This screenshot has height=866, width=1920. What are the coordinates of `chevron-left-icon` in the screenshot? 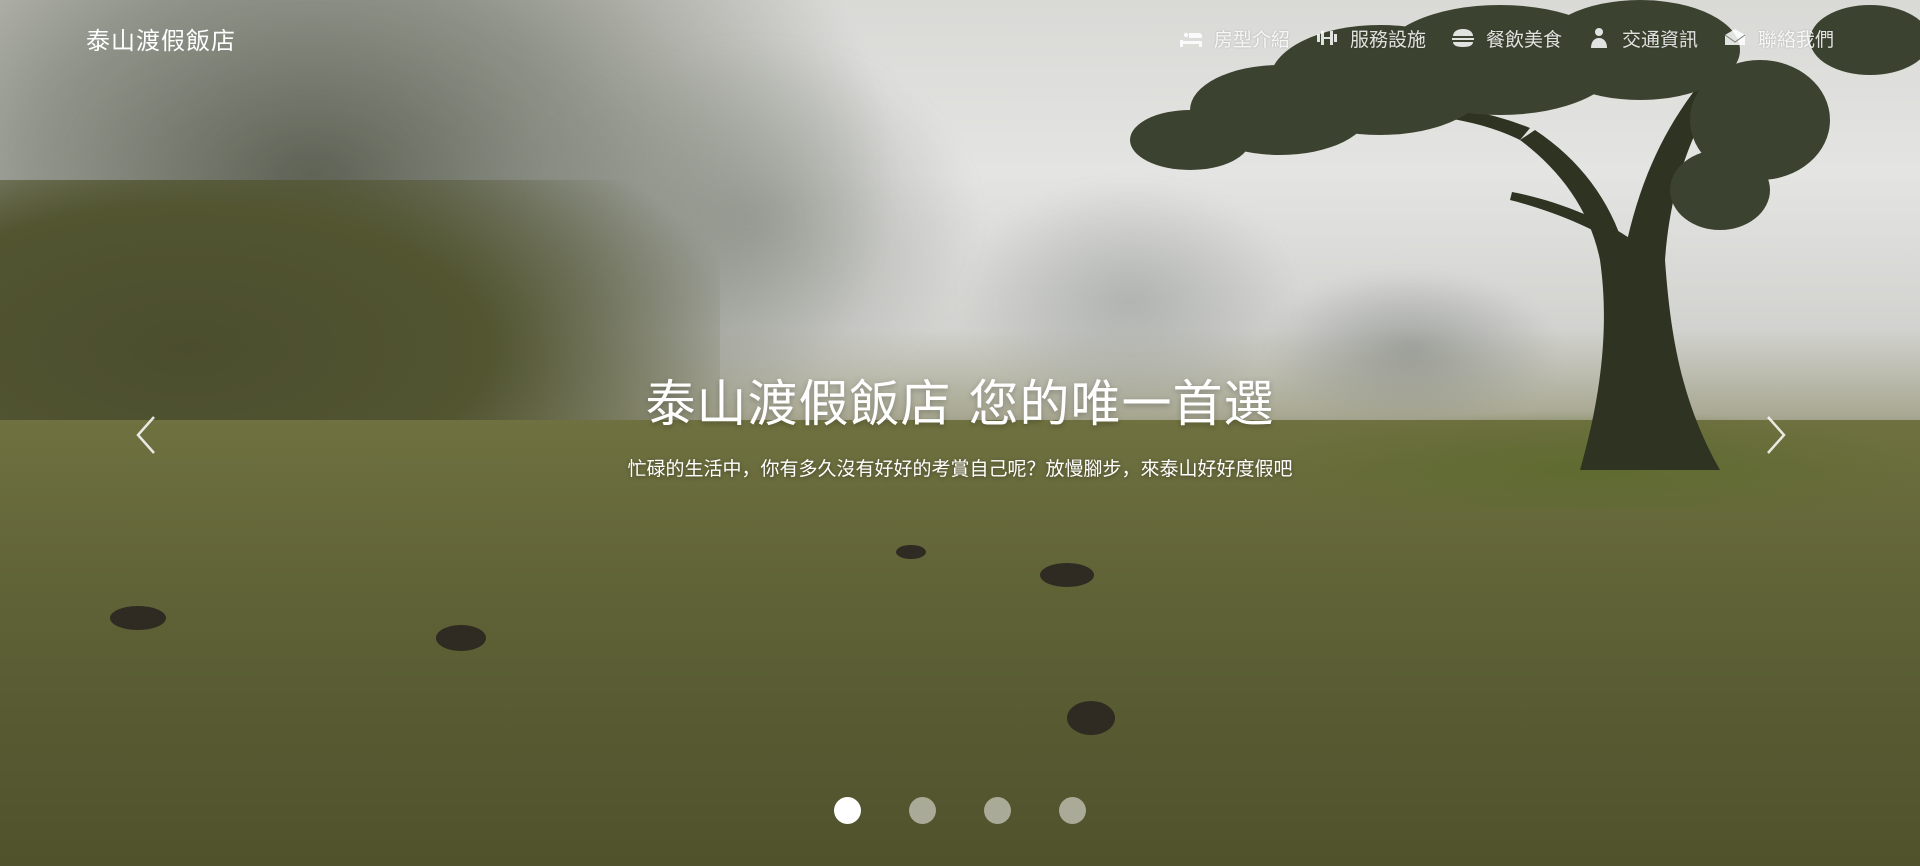 It's located at (145, 435).